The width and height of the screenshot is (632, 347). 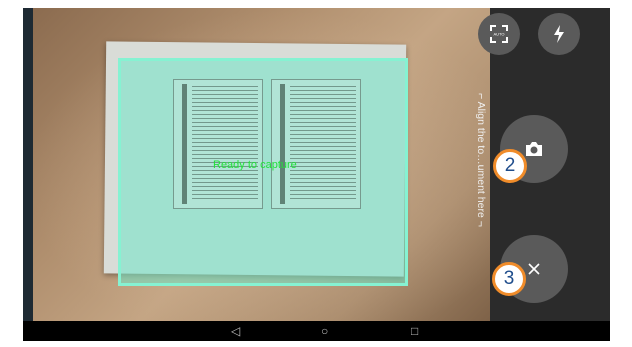 What do you see at coordinates (316, 144) in the screenshot?
I see `document-page-right` at bounding box center [316, 144].